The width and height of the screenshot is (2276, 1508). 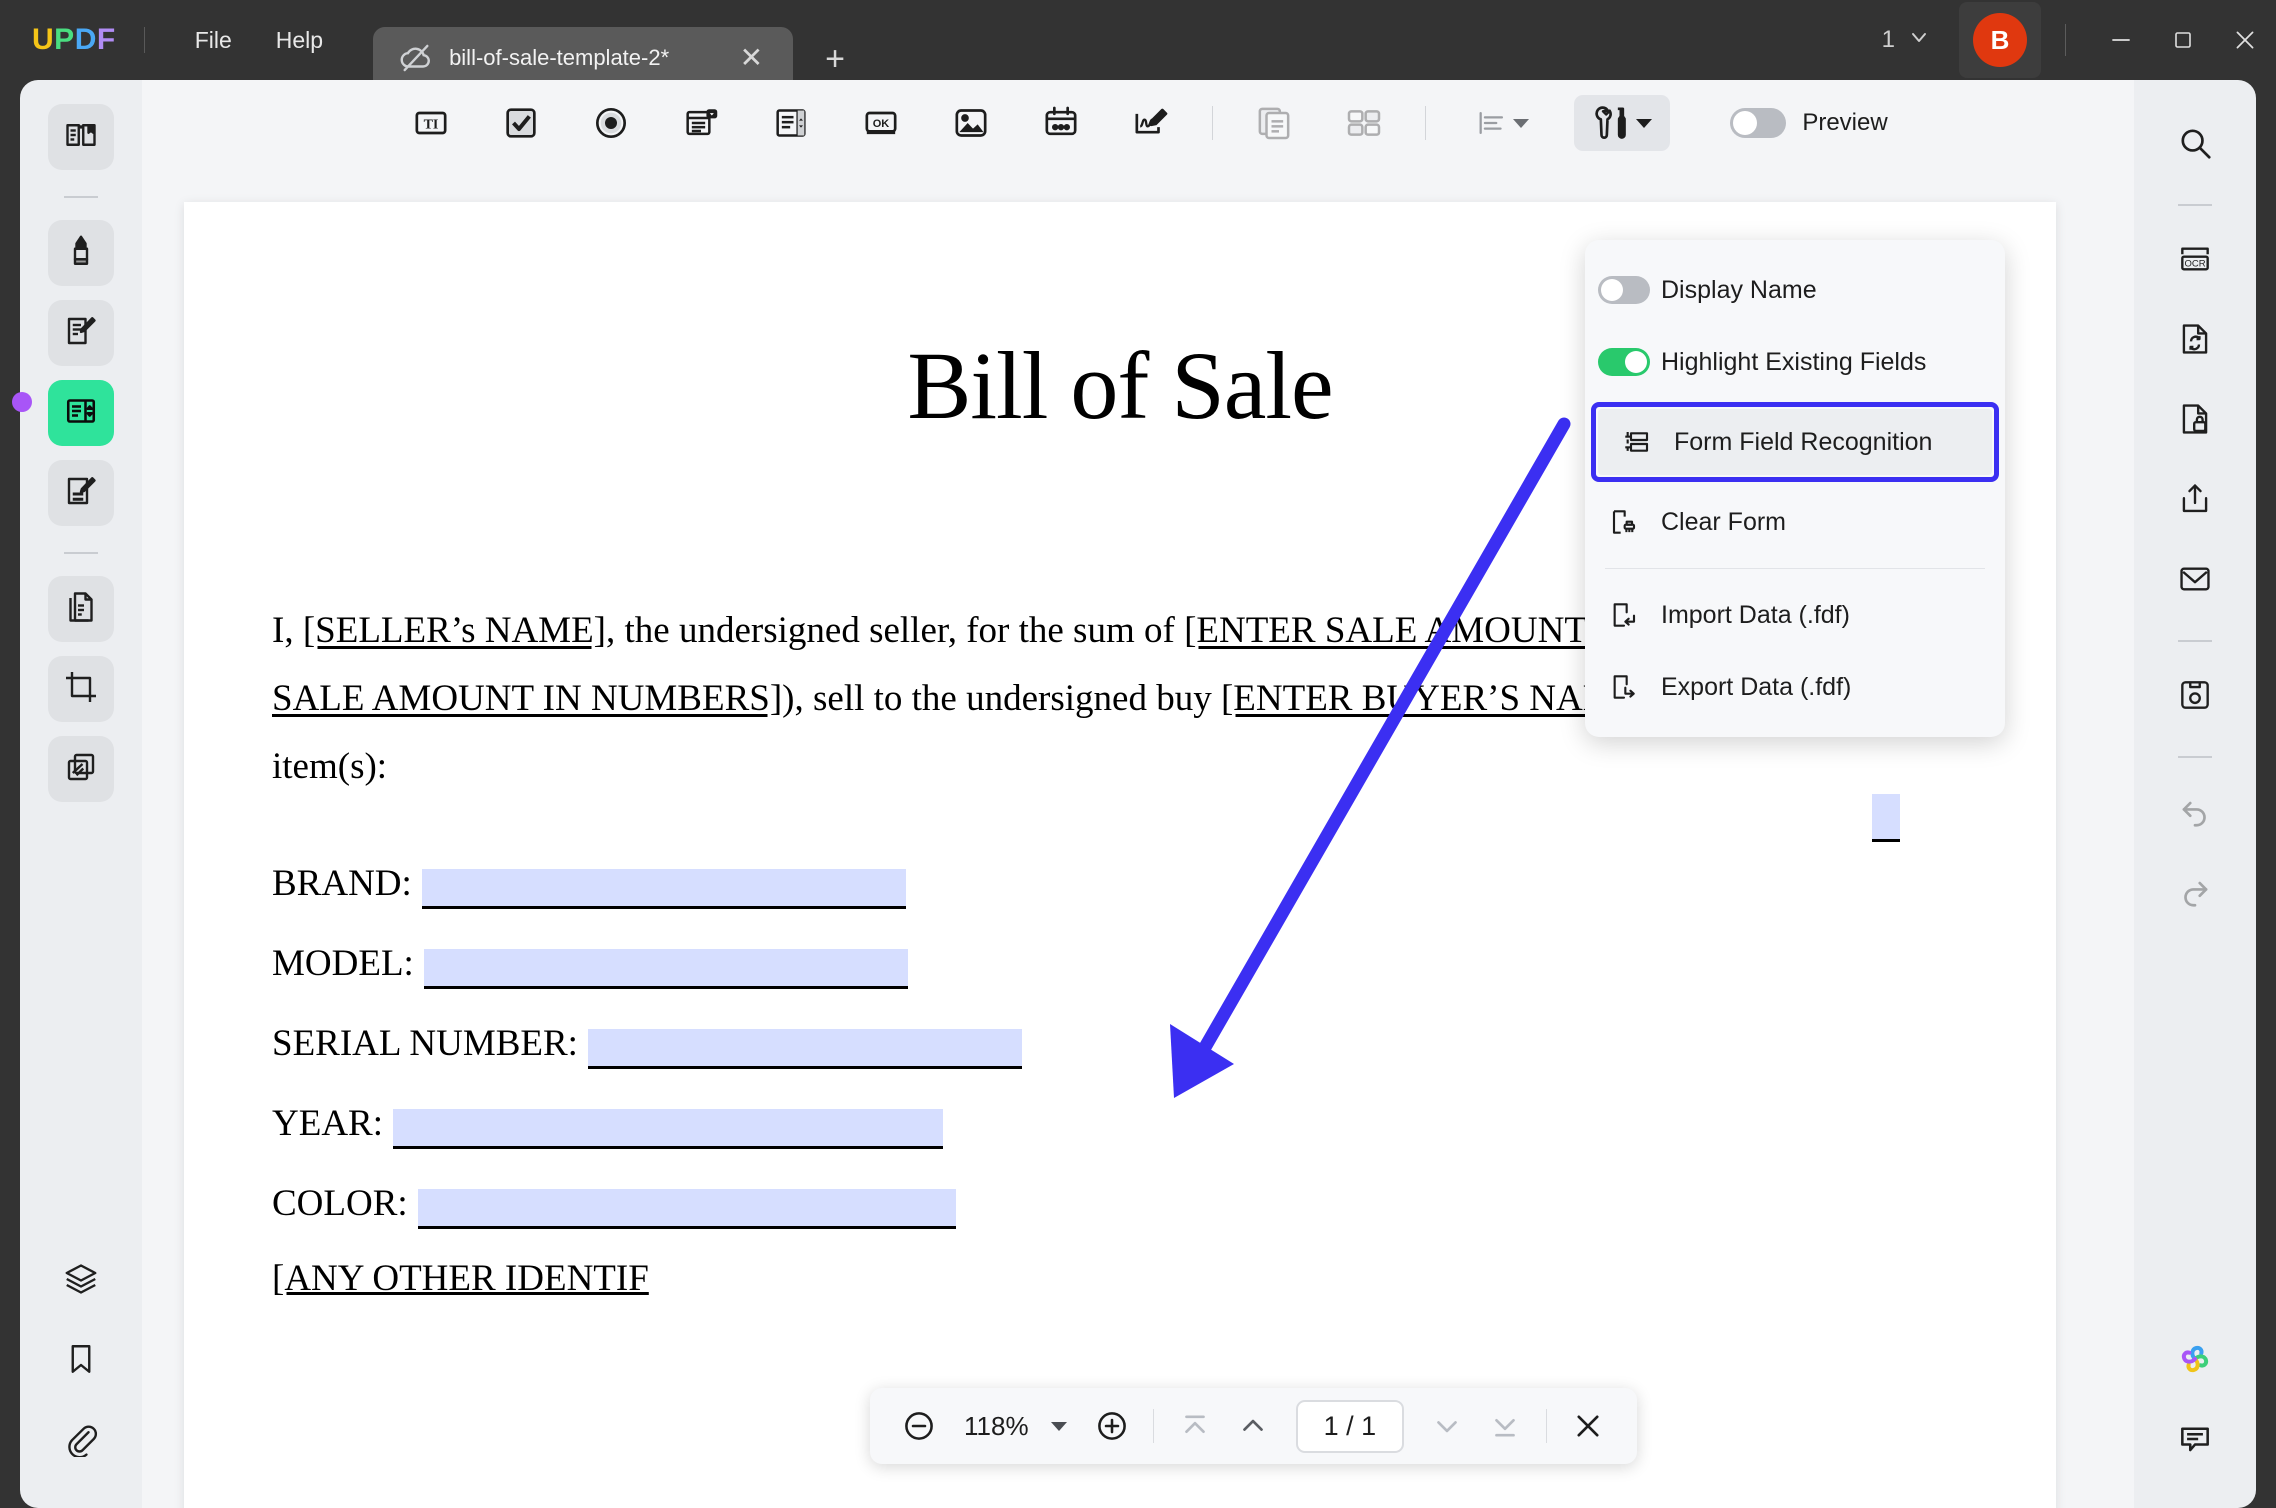 What do you see at coordinates (81, 137) in the screenshot?
I see `sidebar-item-reader` at bounding box center [81, 137].